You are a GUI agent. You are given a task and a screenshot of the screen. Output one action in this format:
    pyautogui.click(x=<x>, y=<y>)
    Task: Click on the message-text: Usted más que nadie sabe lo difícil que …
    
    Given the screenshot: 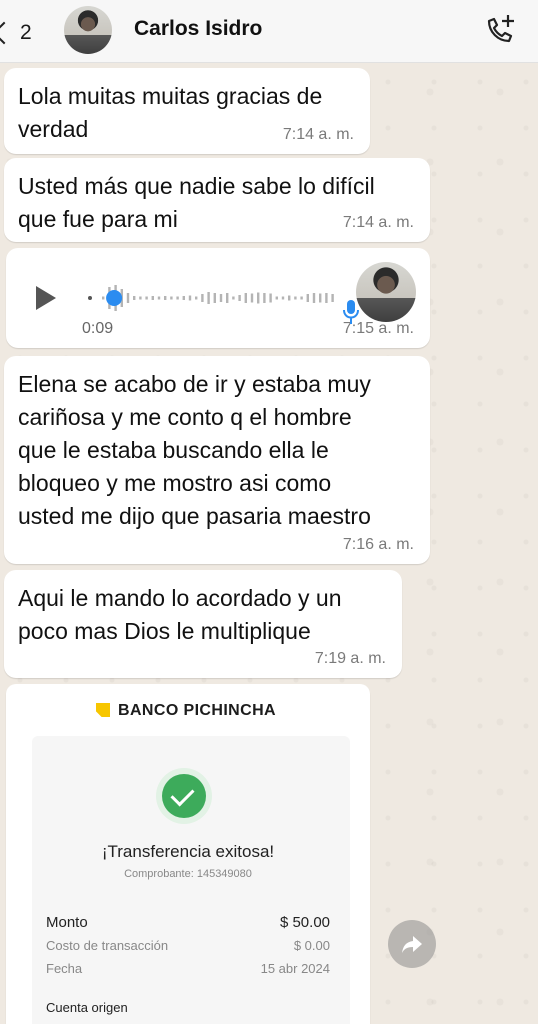 What is the action you would take?
    pyautogui.click(x=196, y=202)
    